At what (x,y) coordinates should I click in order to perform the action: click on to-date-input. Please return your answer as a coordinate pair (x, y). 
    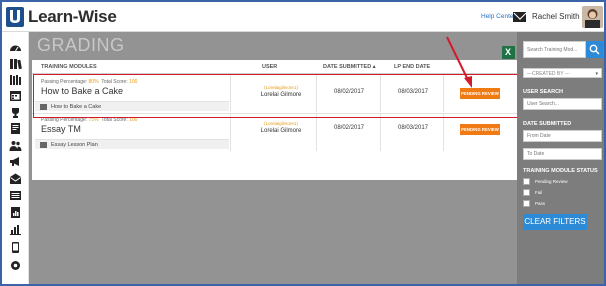
    Looking at the image, I should click on (562, 154).